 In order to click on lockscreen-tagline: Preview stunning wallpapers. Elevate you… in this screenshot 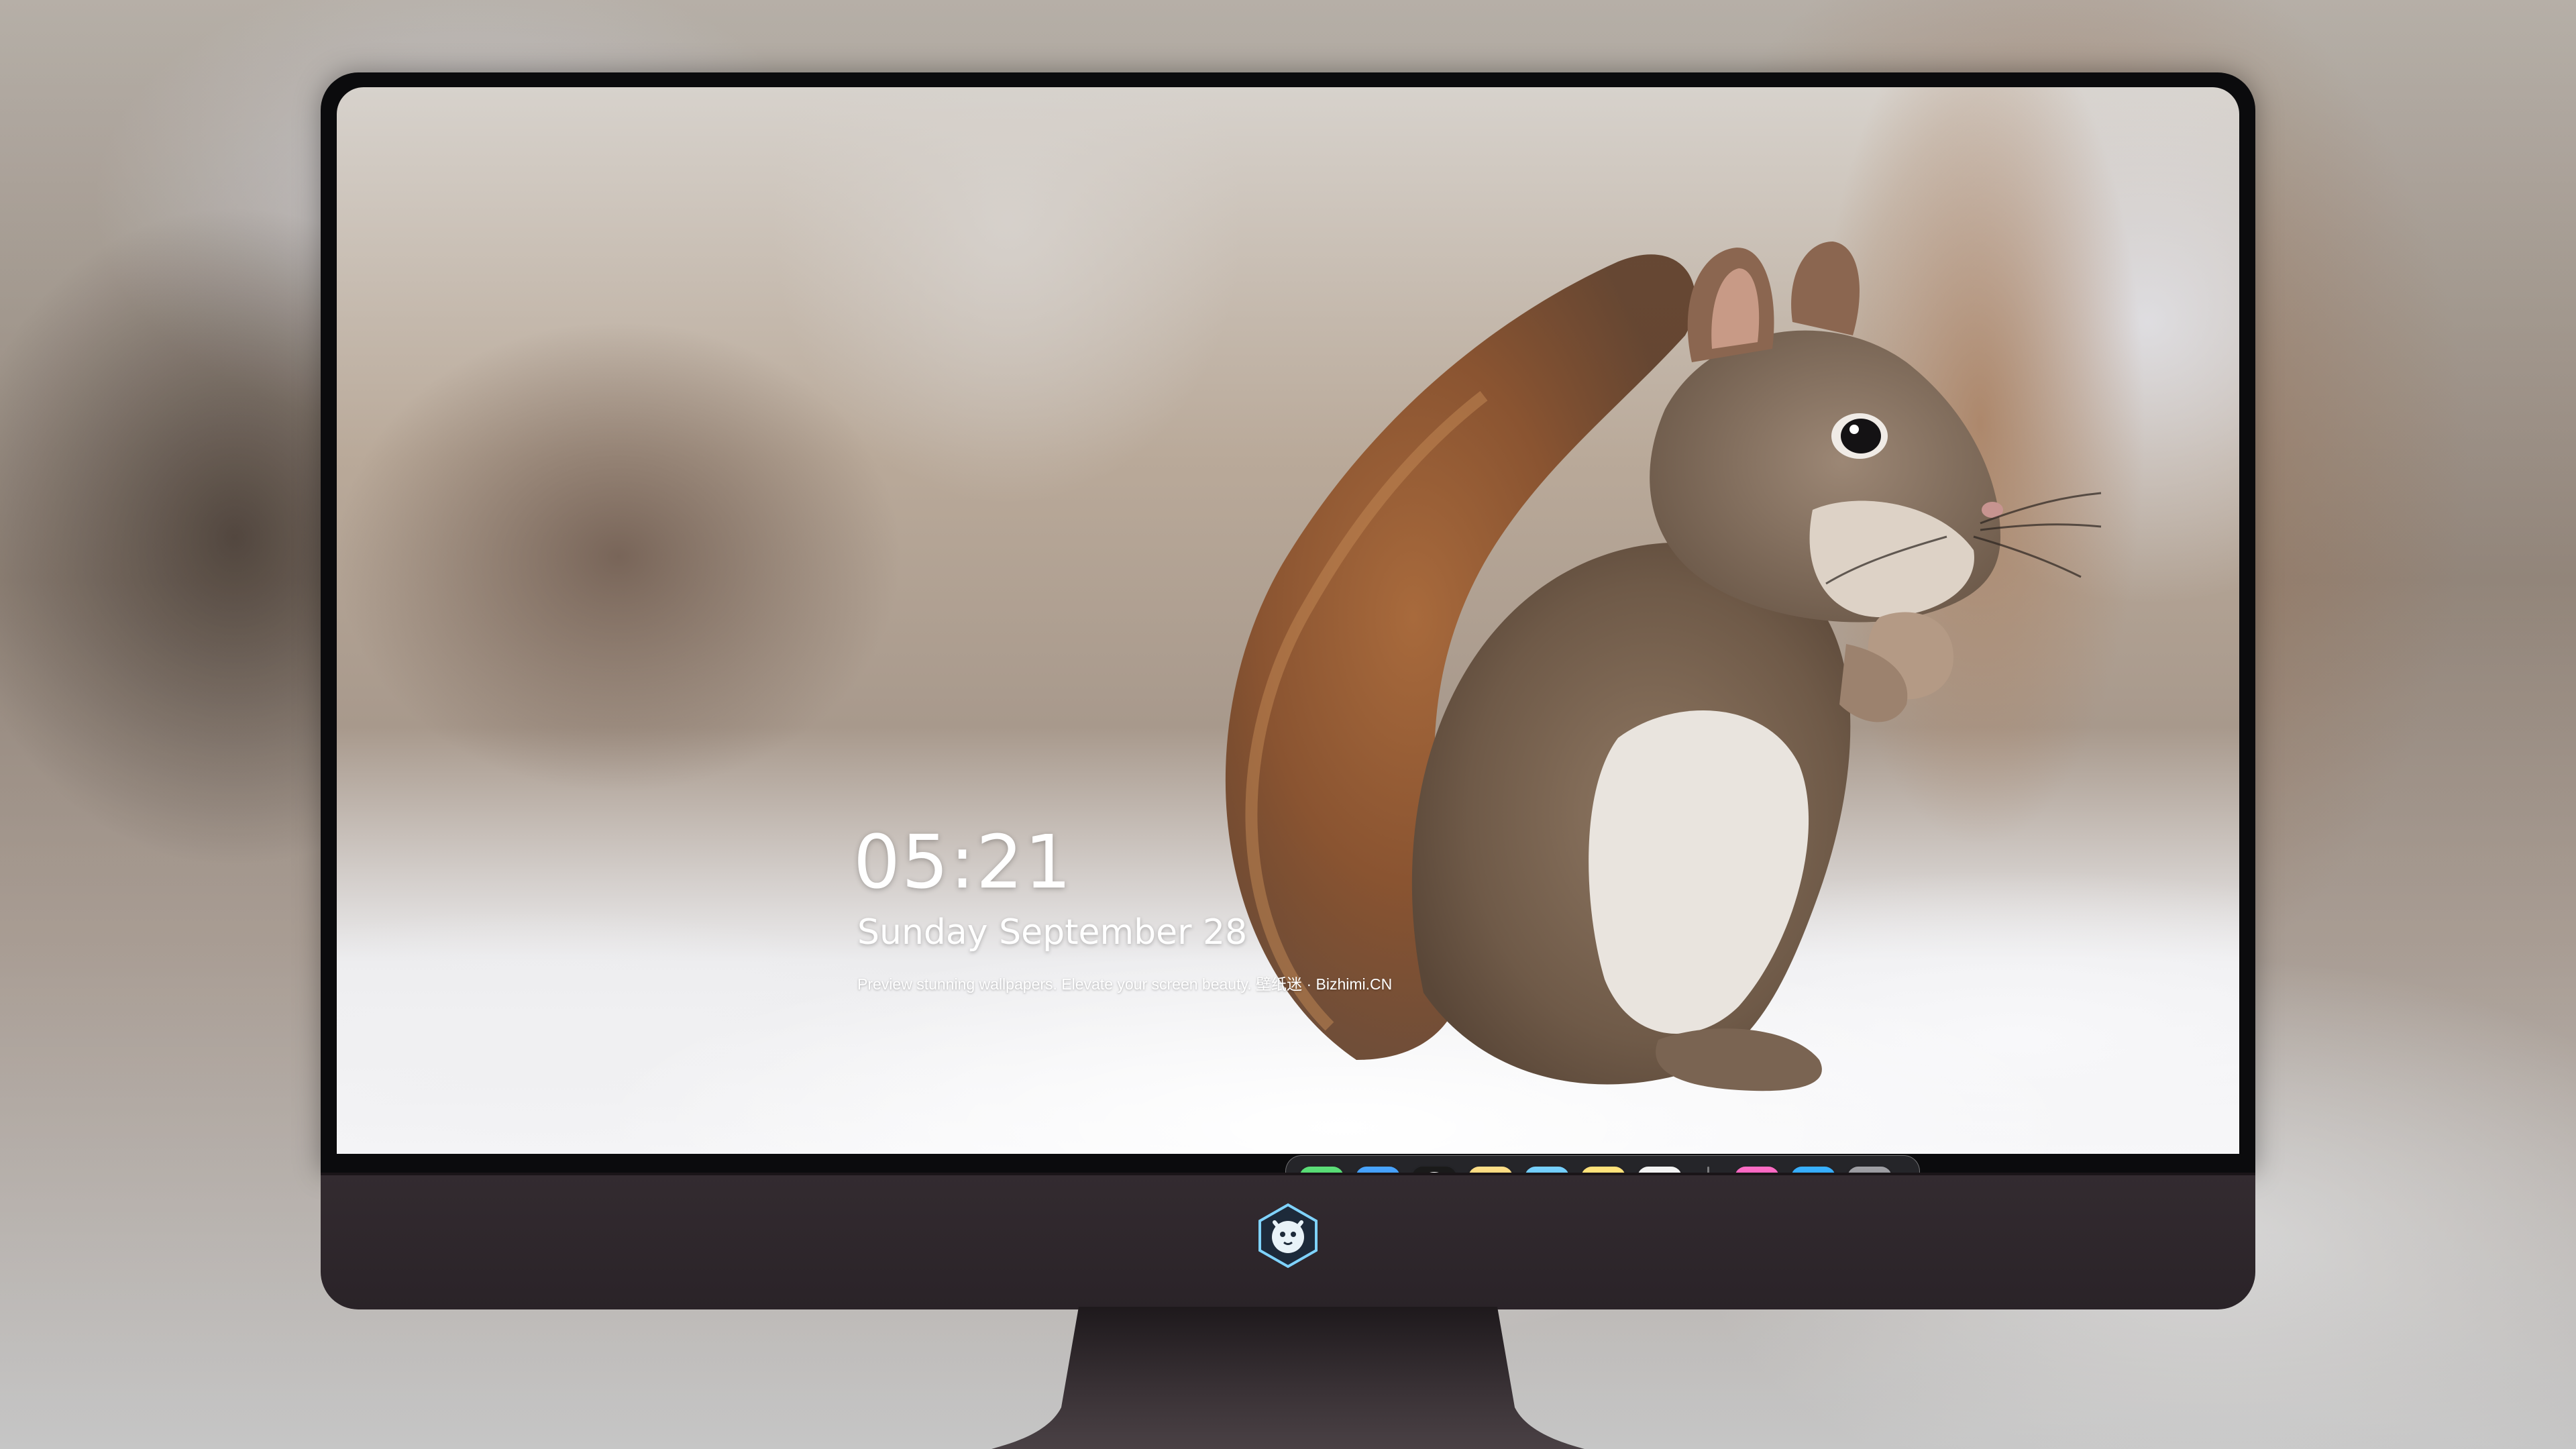, I will do `click(1125, 984)`.